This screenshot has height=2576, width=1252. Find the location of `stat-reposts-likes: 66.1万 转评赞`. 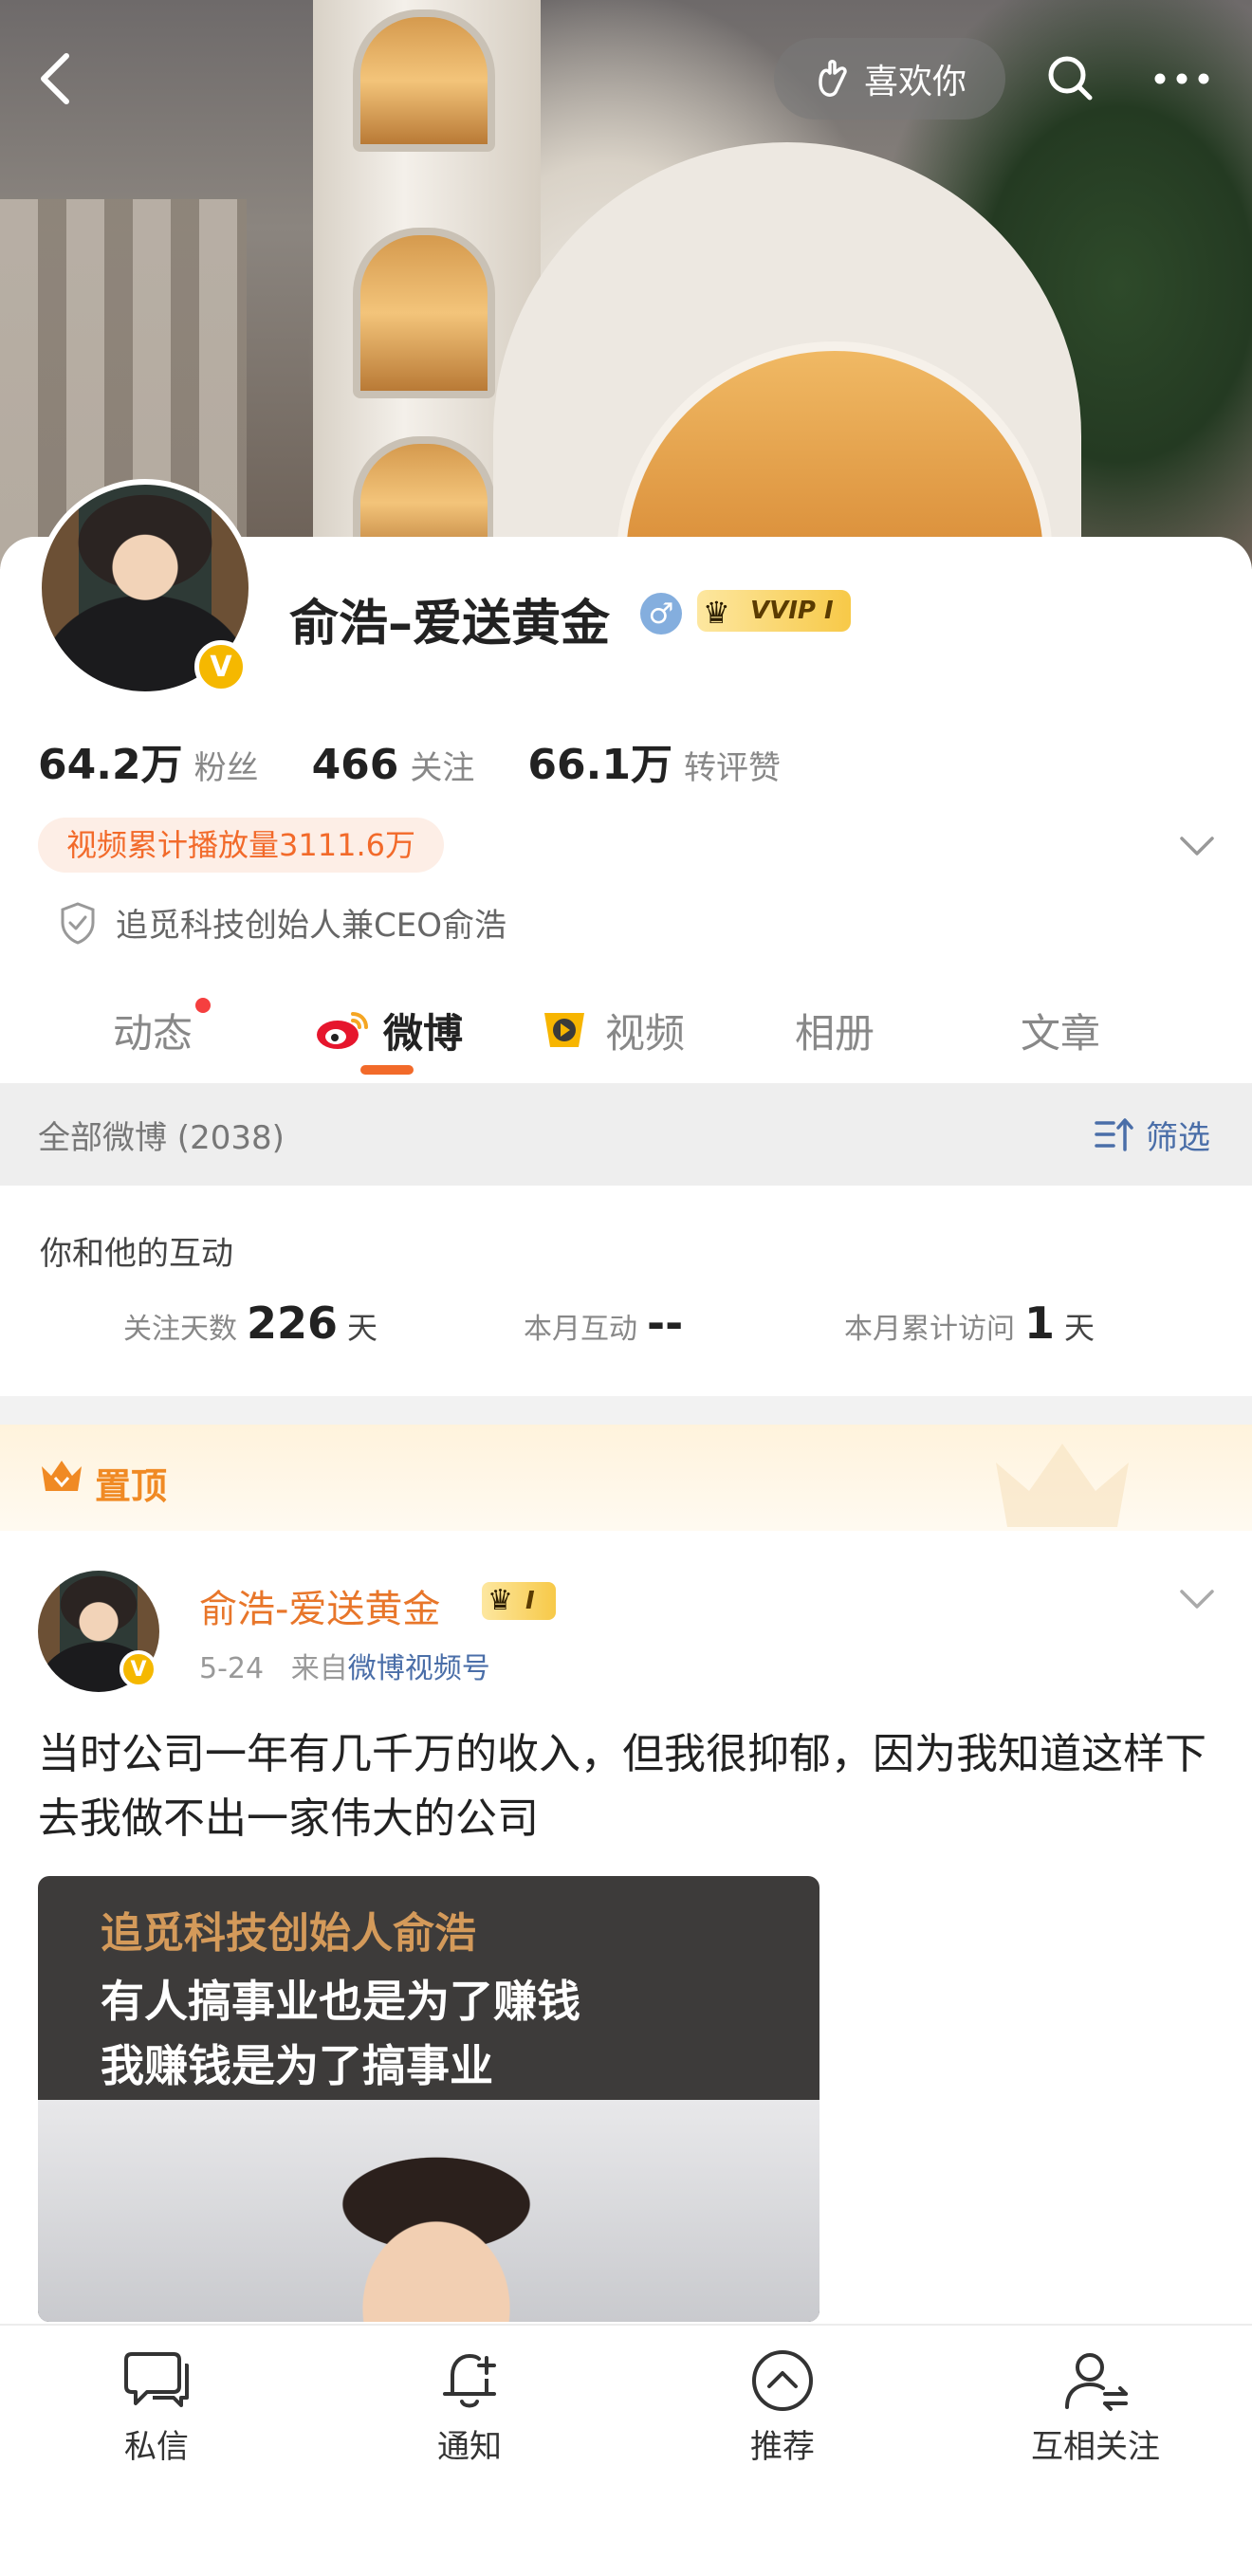

stat-reposts-likes: 66.1万 转评赞 is located at coordinates (654, 760).